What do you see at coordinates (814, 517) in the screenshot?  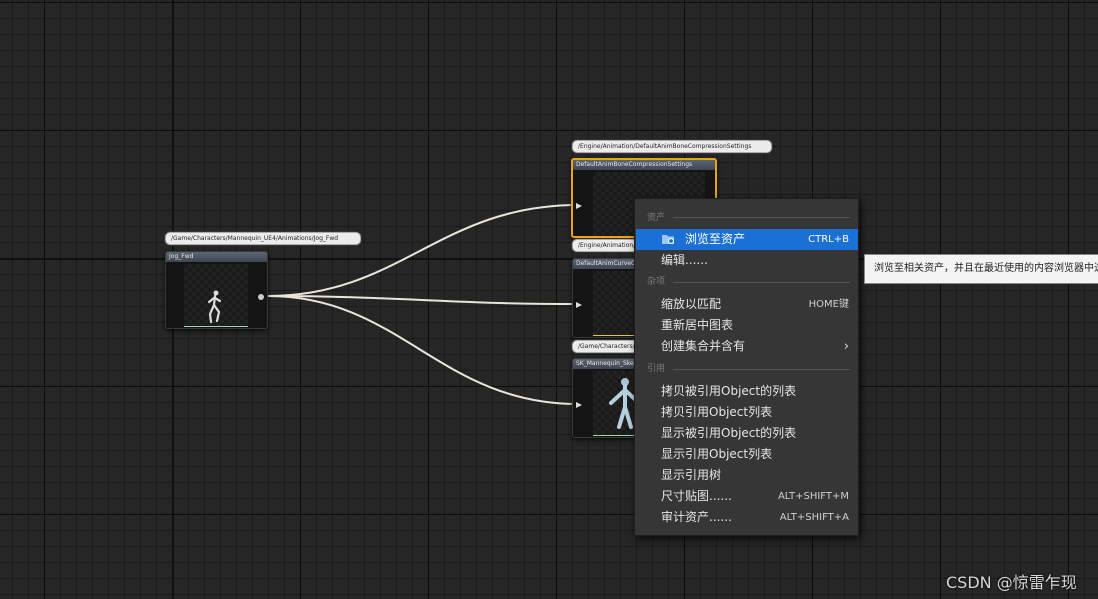 I see `menu-item-shortcut: ALT+SHIFT+A` at bounding box center [814, 517].